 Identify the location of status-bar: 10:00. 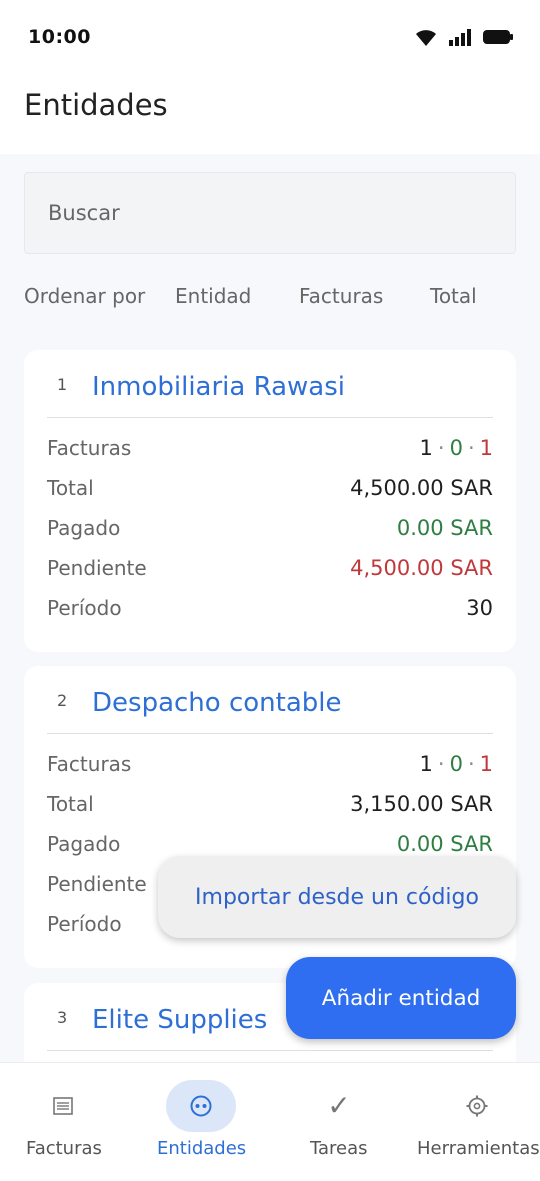
(270, 37).